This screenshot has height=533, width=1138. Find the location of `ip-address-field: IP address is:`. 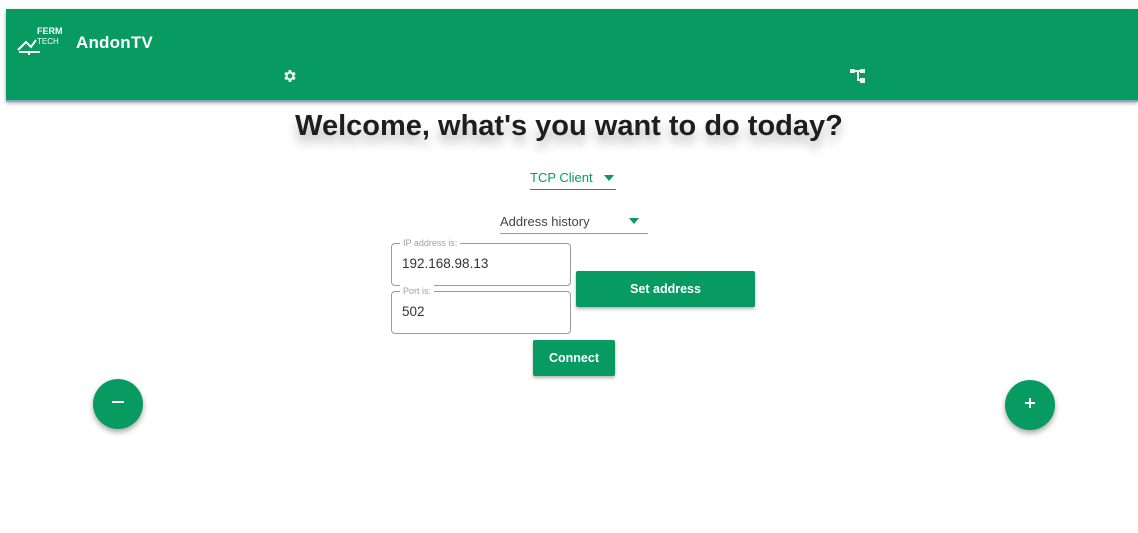

ip-address-field: IP address is: is located at coordinates (481, 261).